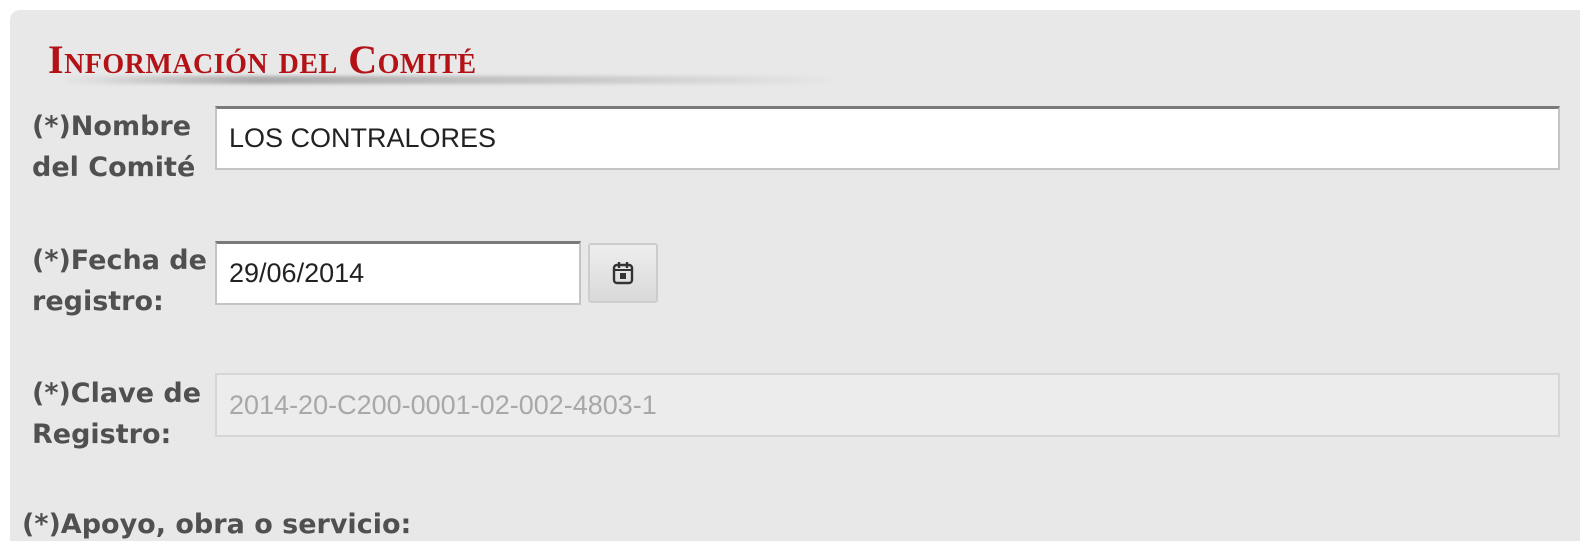  I want to click on section-title: Información del Comité, so click(262, 59).